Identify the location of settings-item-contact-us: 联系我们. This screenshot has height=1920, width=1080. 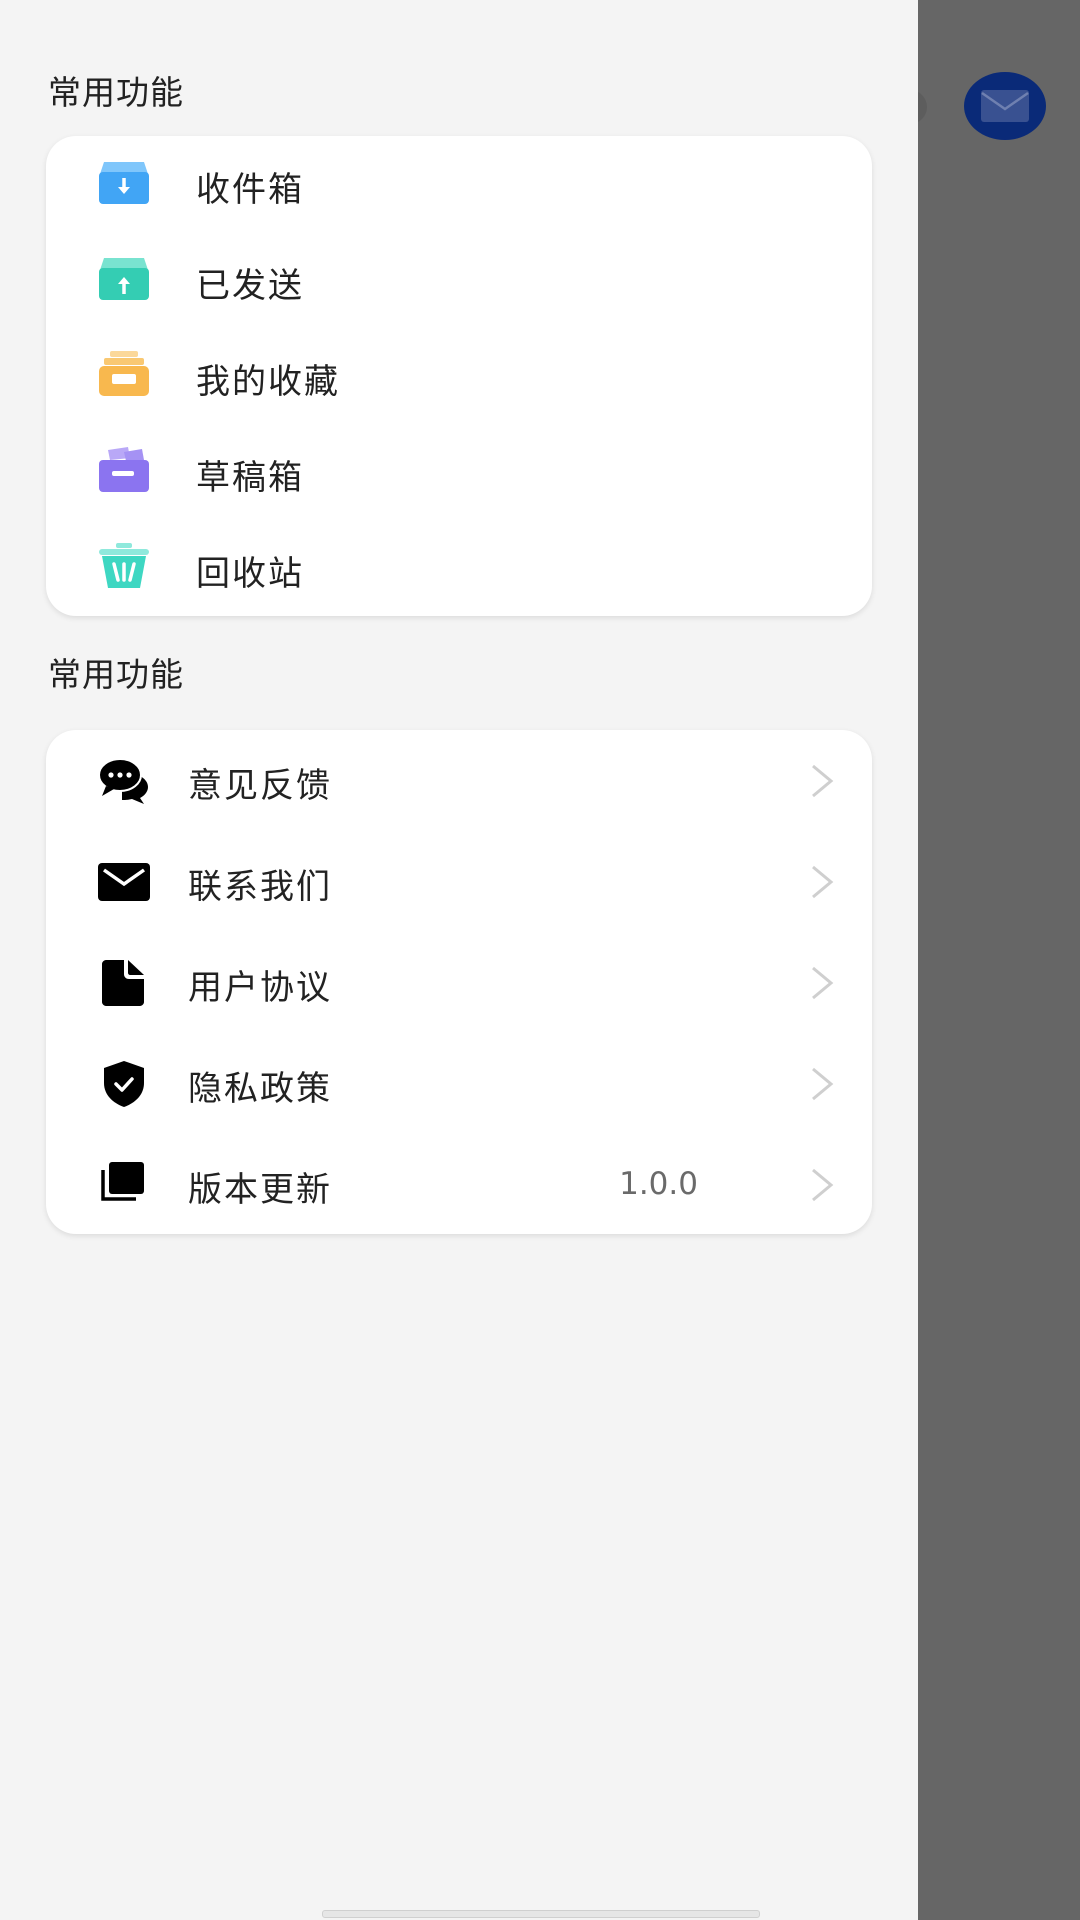
(459, 881).